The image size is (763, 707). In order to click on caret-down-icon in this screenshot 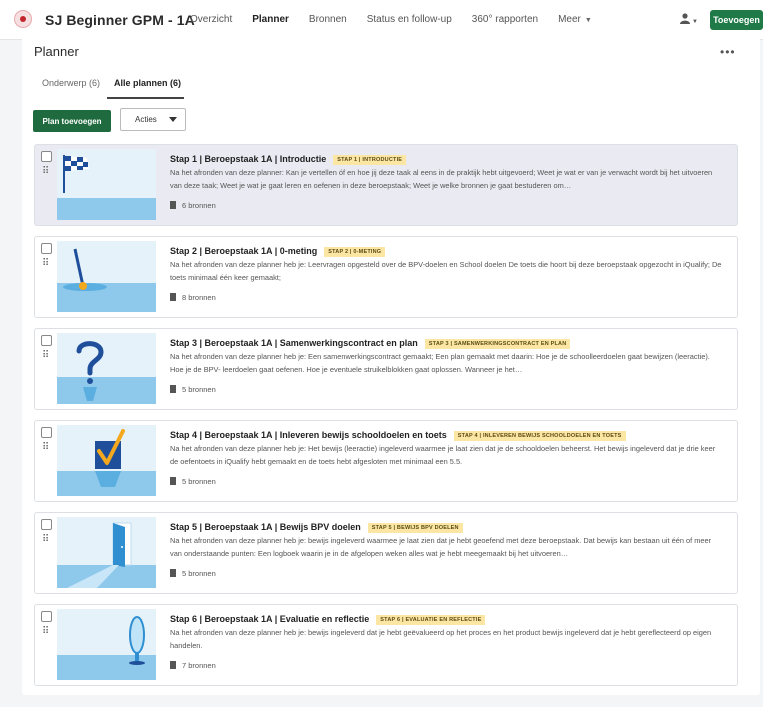, I will do `click(173, 119)`.